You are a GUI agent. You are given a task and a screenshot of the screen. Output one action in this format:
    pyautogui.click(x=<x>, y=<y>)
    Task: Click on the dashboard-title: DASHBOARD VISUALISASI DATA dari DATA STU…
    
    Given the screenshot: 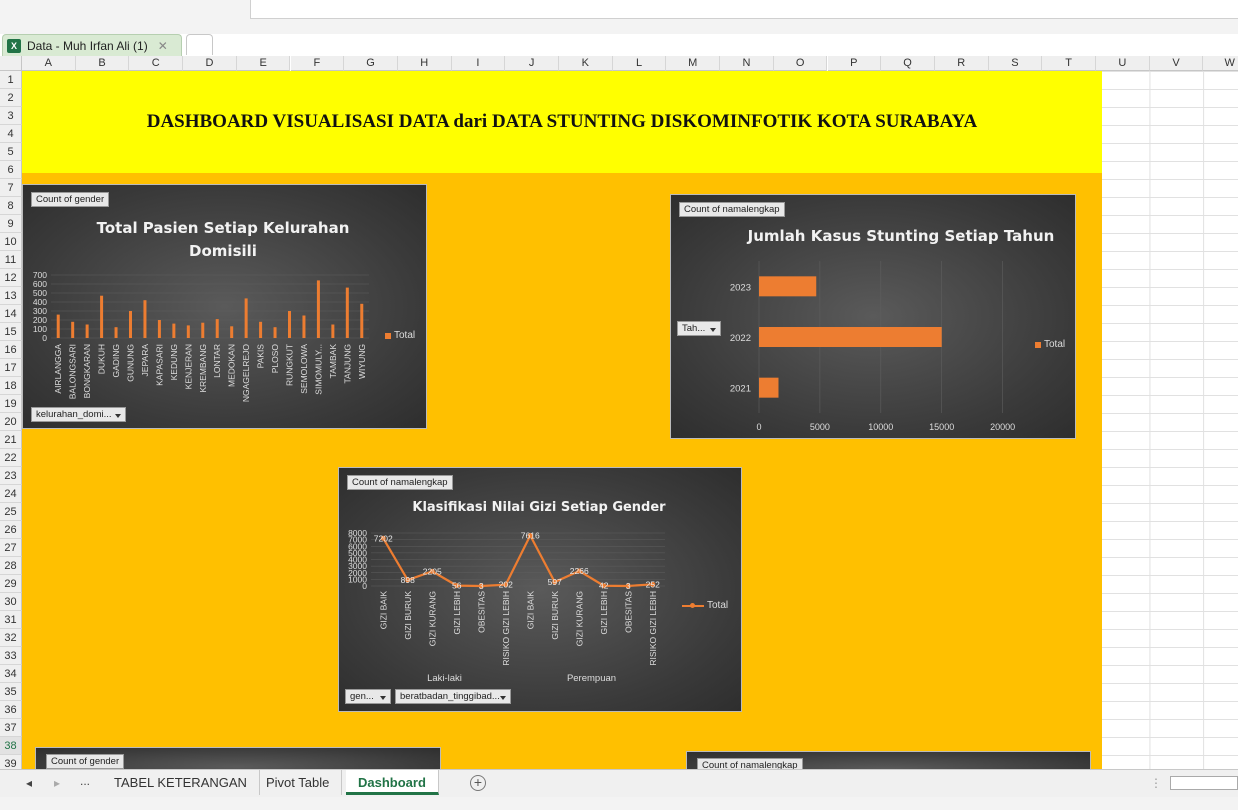 What is the action you would take?
    pyautogui.click(x=562, y=121)
    